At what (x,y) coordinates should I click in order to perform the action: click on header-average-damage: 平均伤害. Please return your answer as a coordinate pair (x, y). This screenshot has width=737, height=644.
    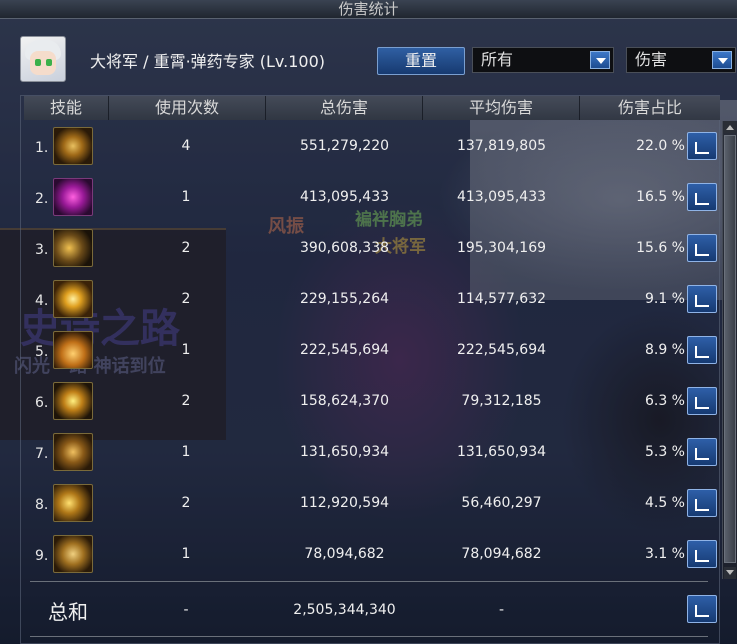
    Looking at the image, I should click on (501, 108).